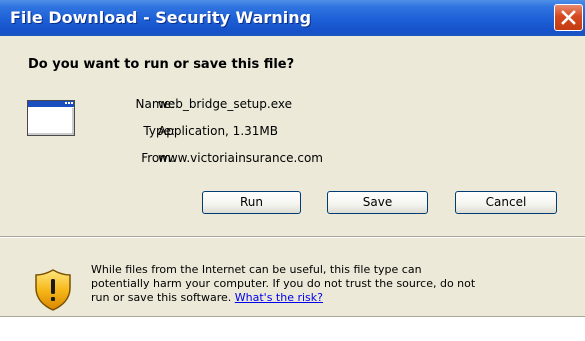 Image resolution: width=585 pixels, height=341 pixels. What do you see at coordinates (377, 202) in the screenshot?
I see `save-button: Save` at bounding box center [377, 202].